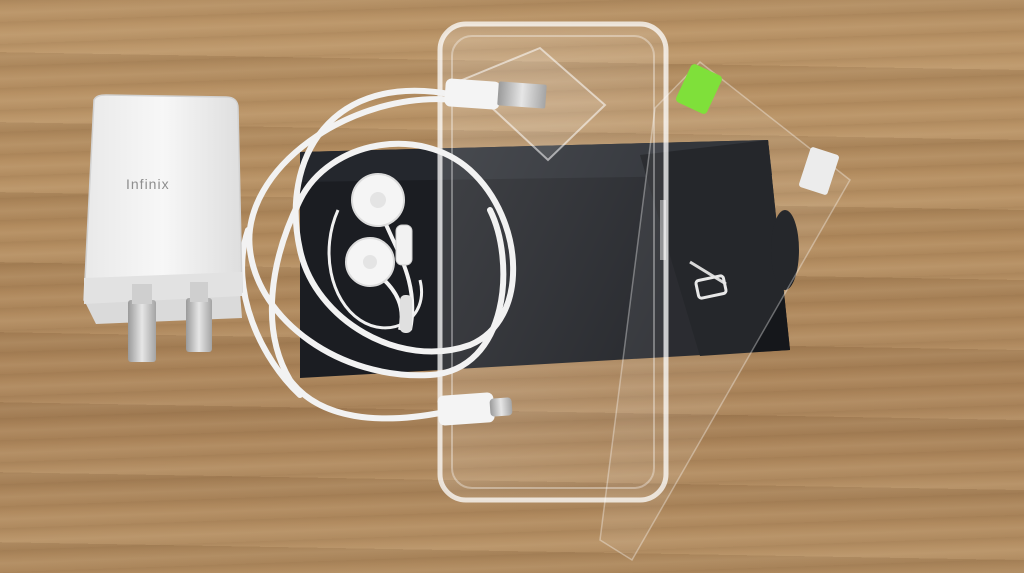 The width and height of the screenshot is (1024, 573). I want to click on charger-prong-right, so click(199, 325).